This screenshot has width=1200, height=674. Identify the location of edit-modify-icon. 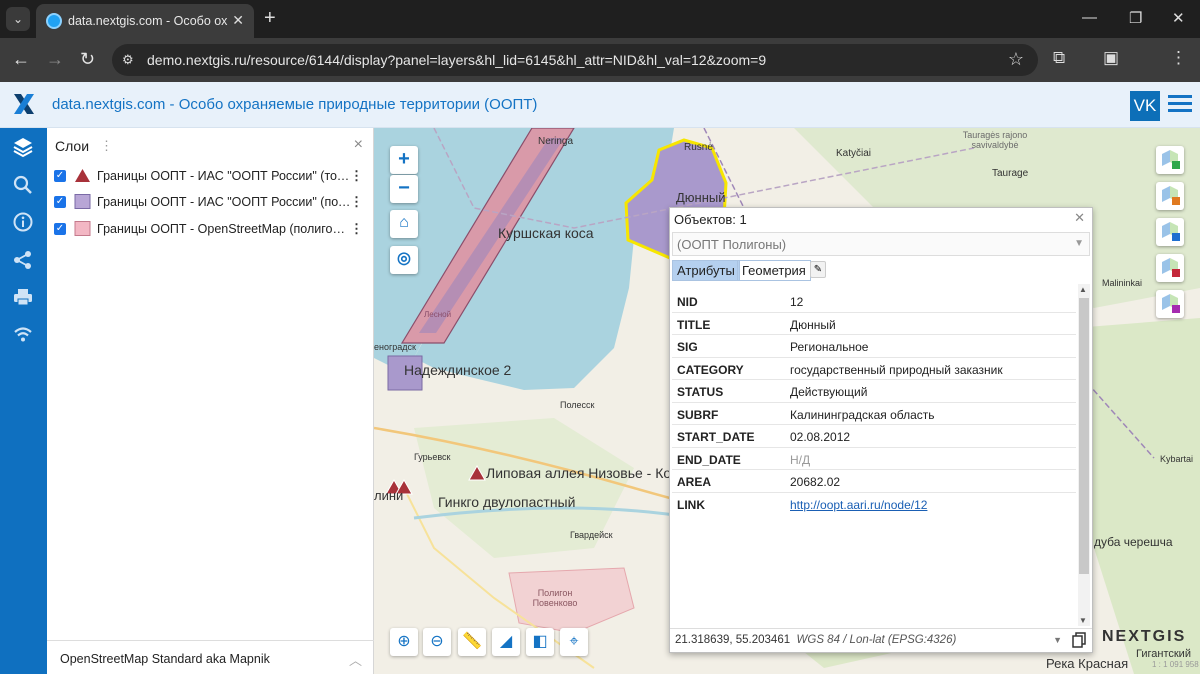
(1170, 196).